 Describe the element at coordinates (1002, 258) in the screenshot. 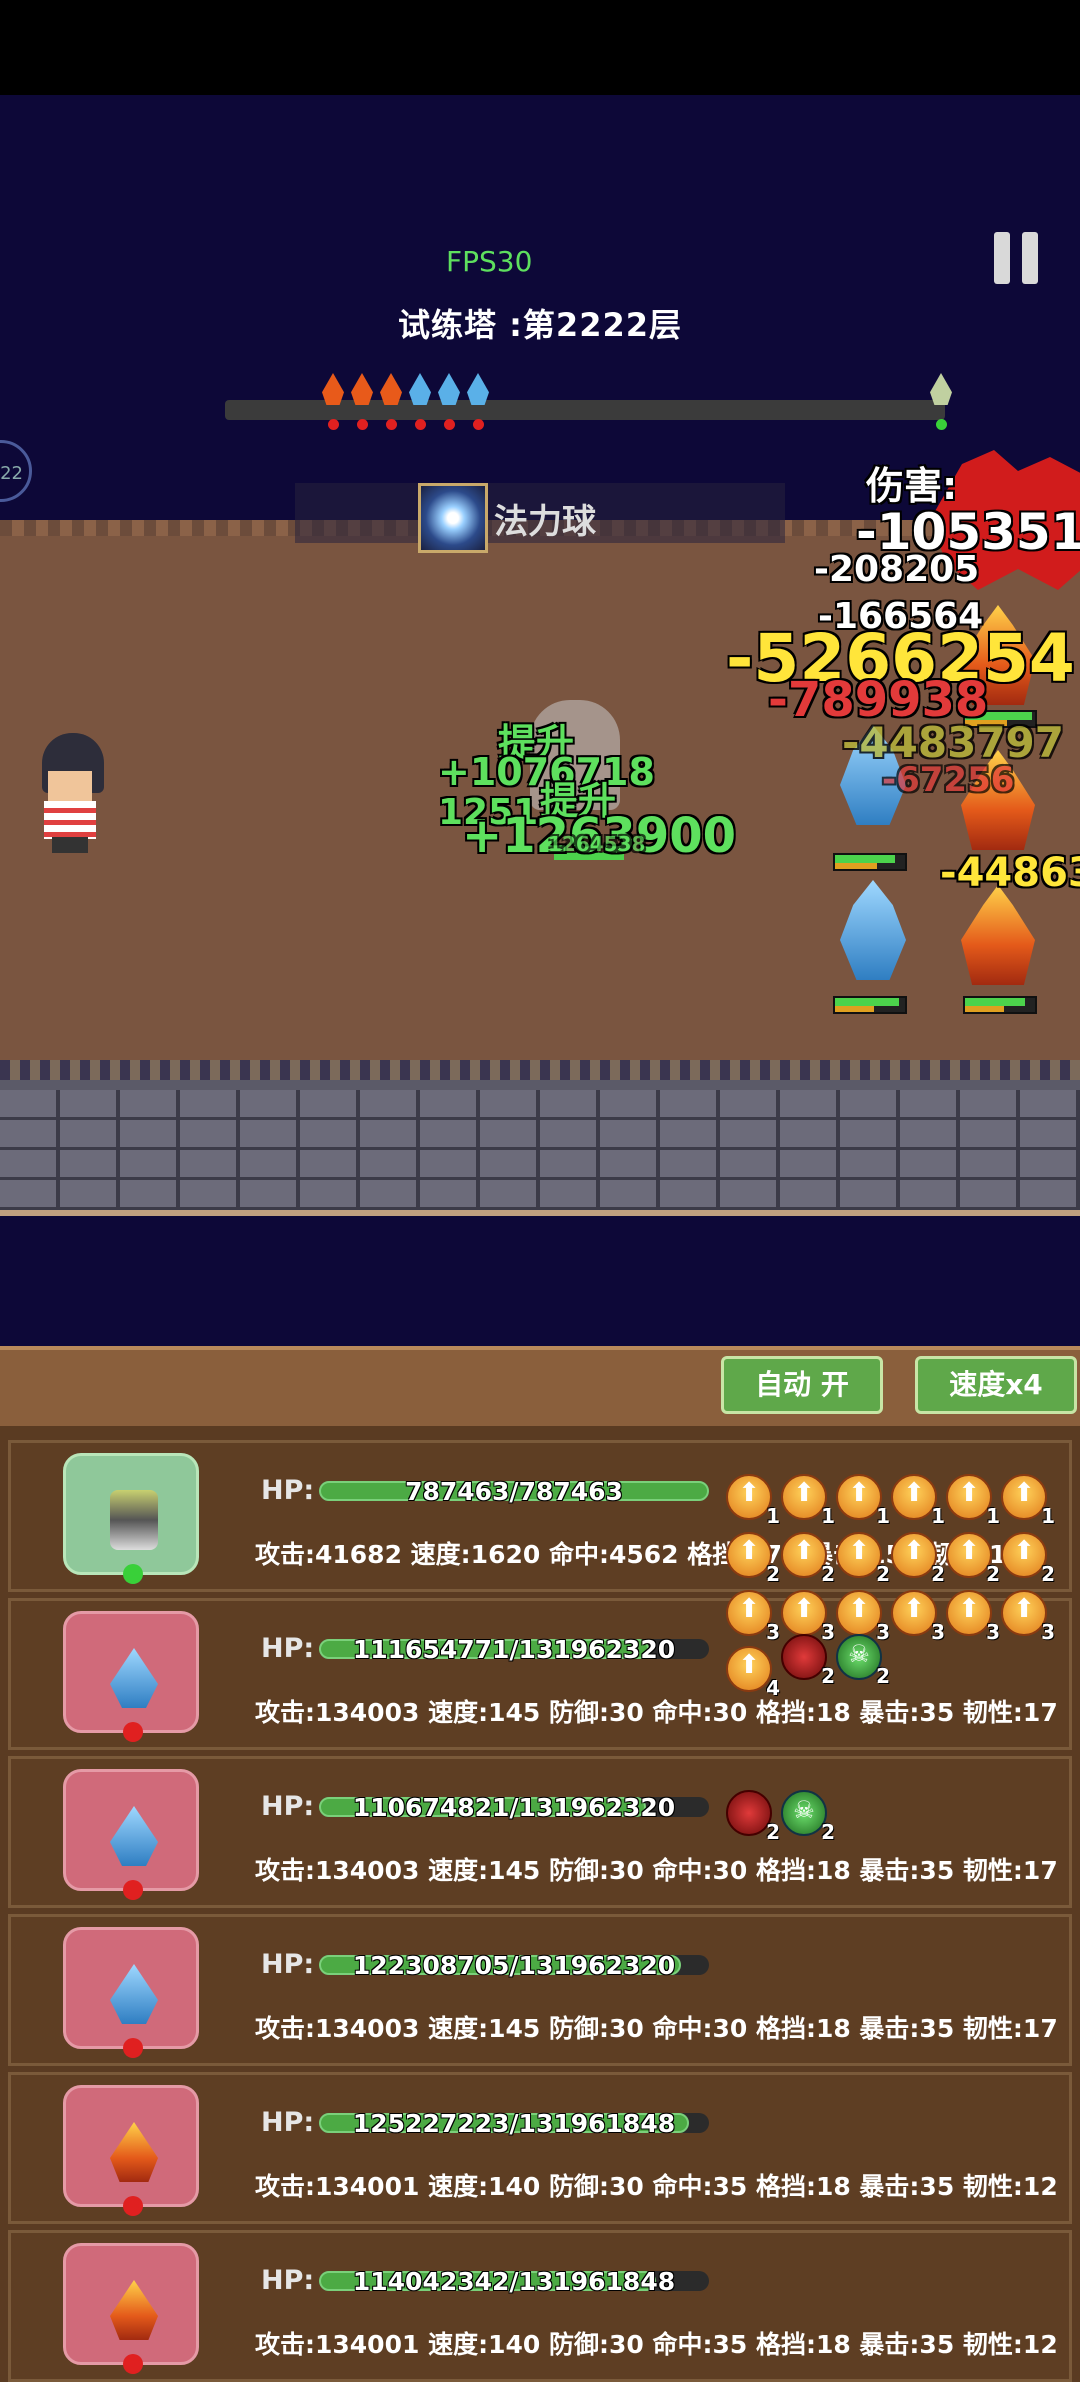

I see `pause-icon` at that location.